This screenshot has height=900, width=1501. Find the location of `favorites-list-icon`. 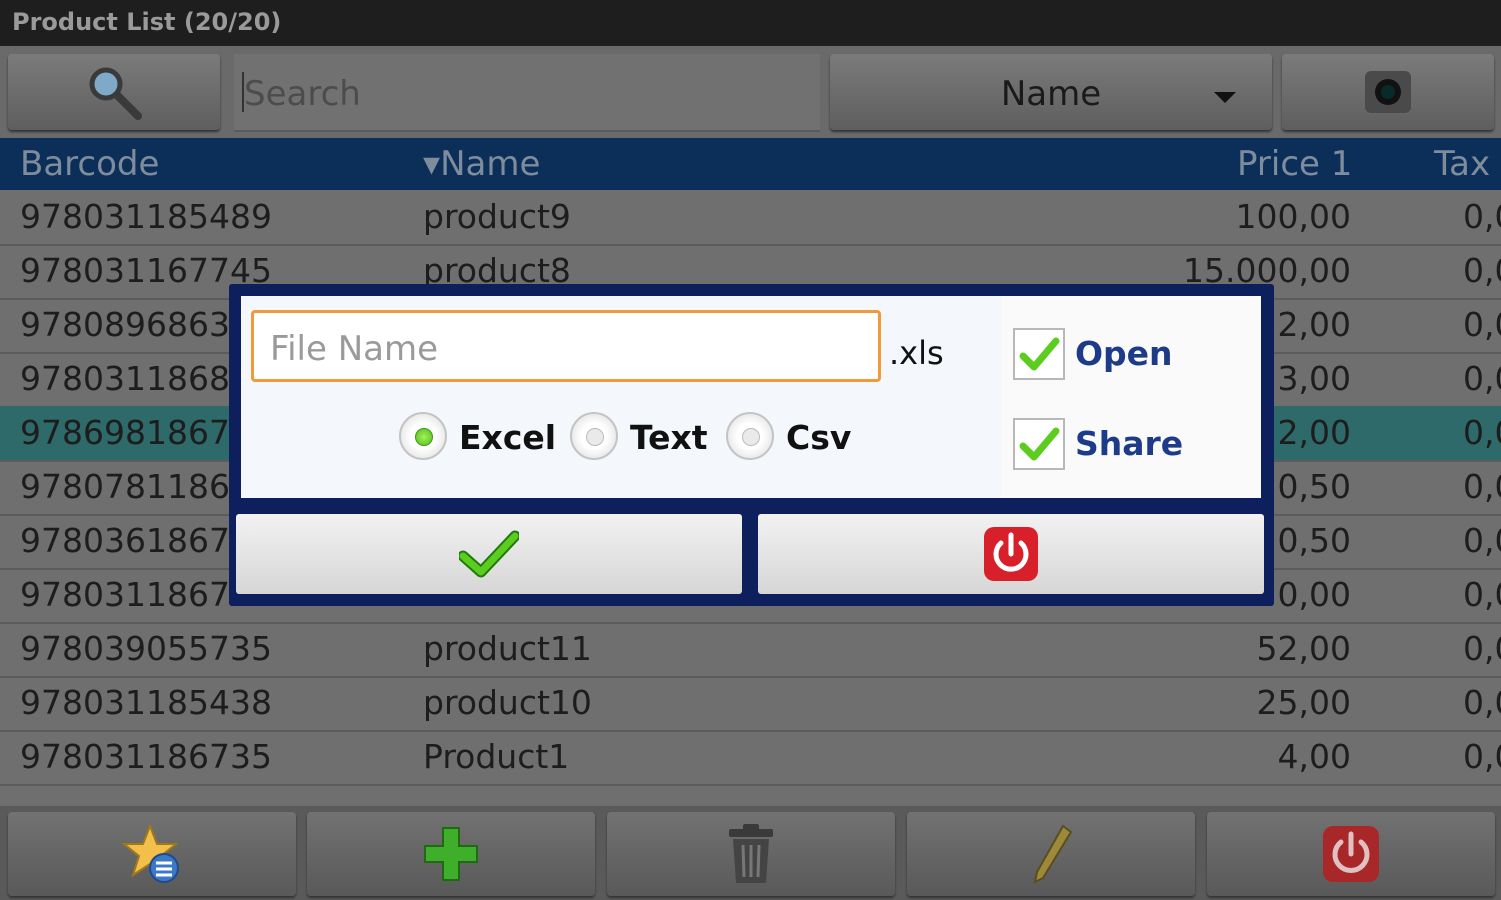

favorites-list-icon is located at coordinates (150, 853).